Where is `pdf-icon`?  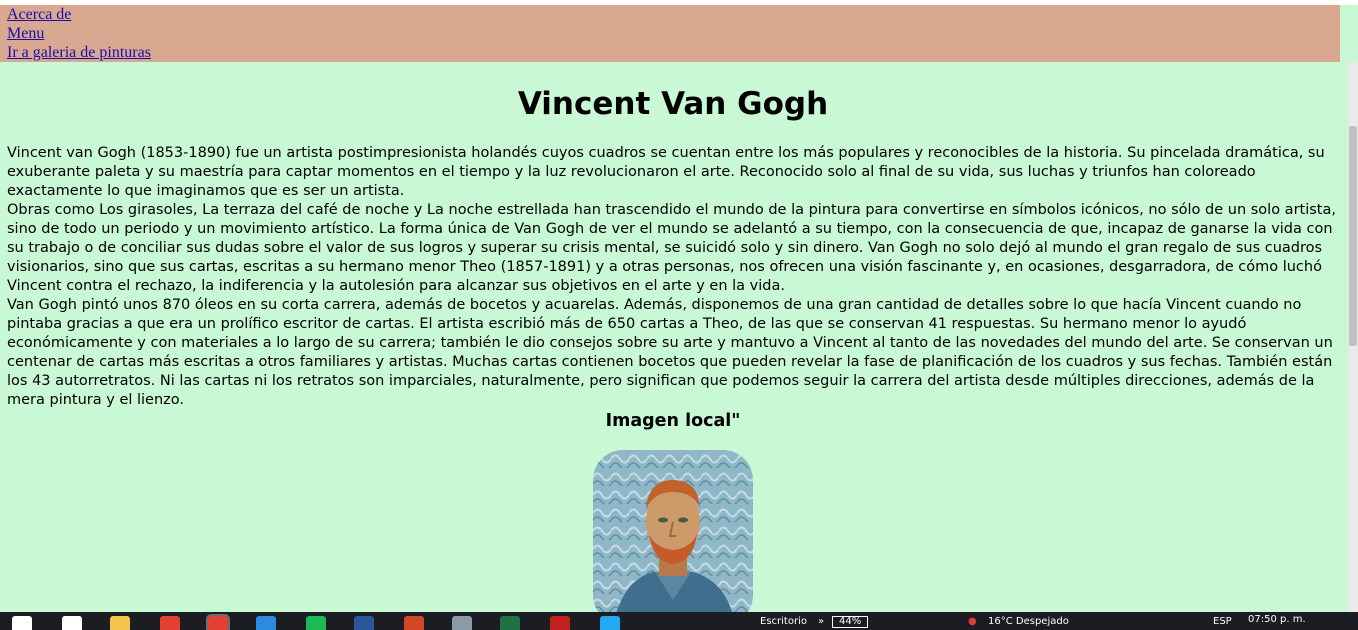
pdf-icon is located at coordinates (560, 623).